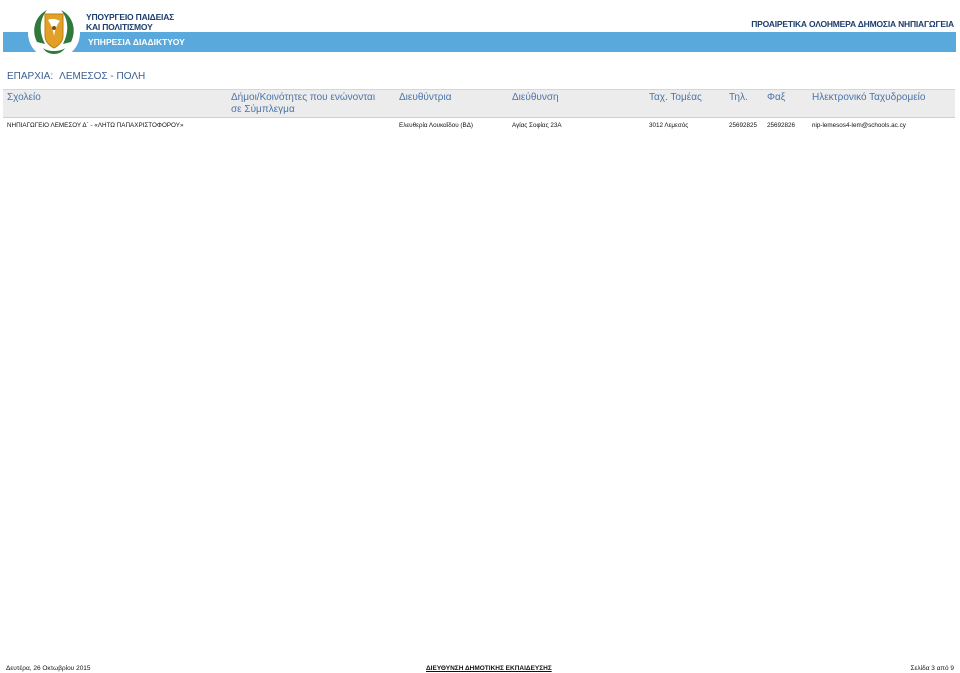 The width and height of the screenshot is (960, 673). Describe the element at coordinates (102, 76) in the screenshot. I see `province-value: ΛΕΜΕΣΟΣ - ΠΟΛΗ` at that location.